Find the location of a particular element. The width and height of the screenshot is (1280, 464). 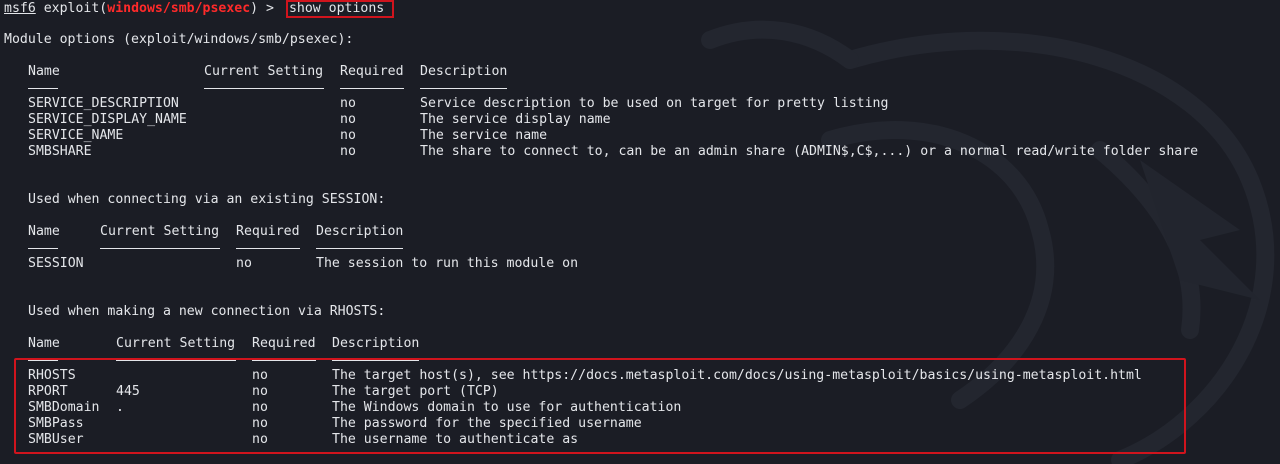

option-name: RPORT is located at coordinates (48, 391).